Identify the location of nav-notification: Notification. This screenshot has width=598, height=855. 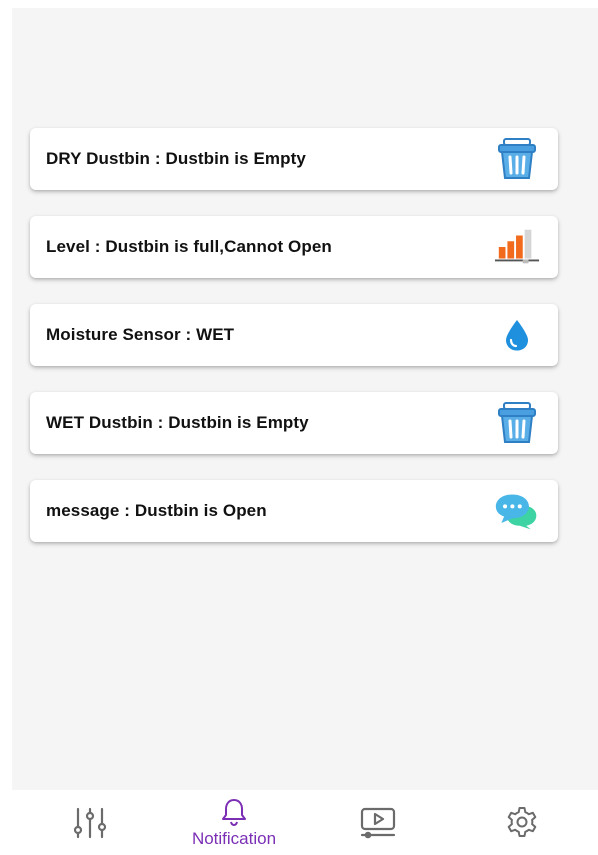
(234, 822).